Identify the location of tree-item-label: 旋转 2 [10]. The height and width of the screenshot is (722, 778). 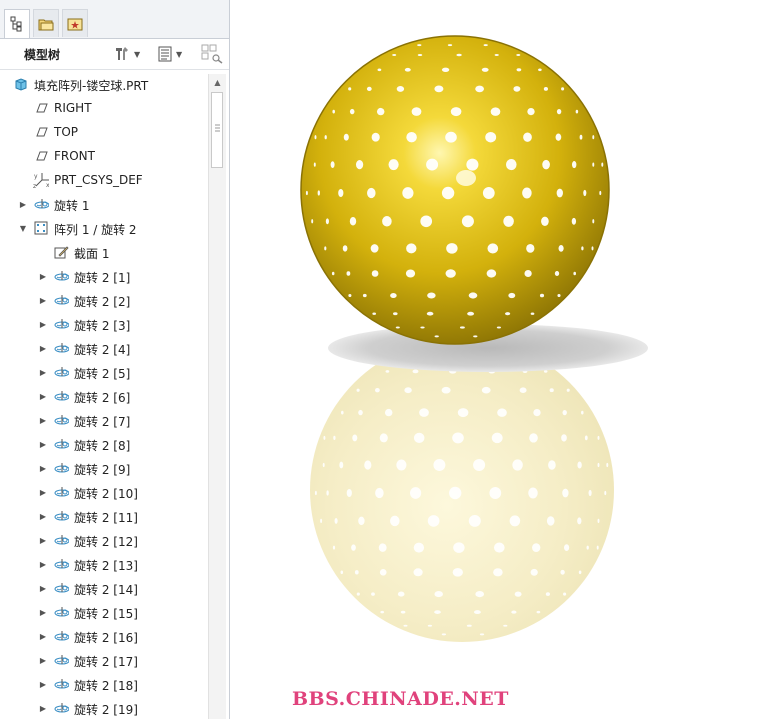
(106, 494).